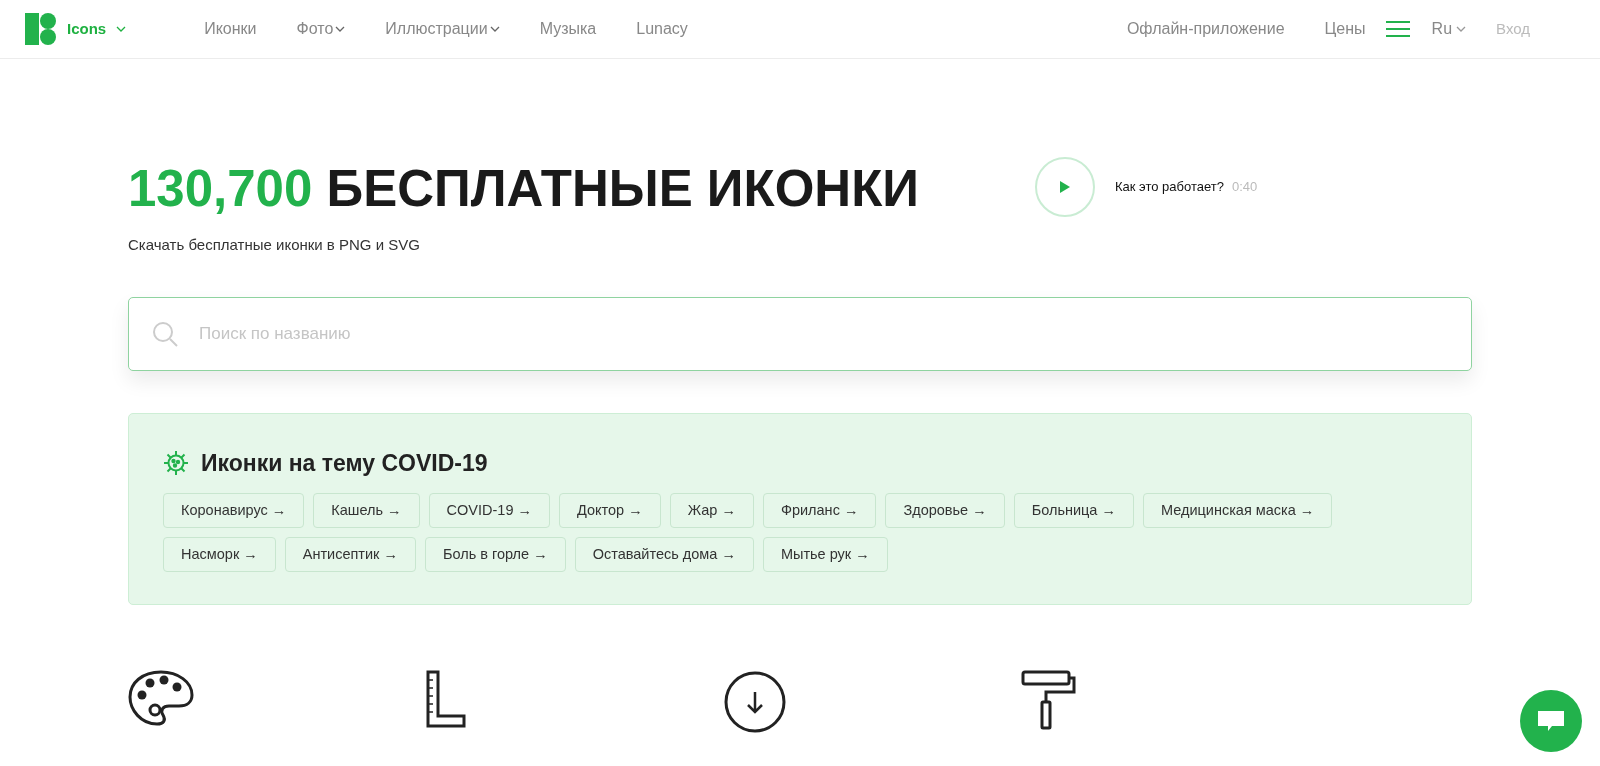 This screenshot has height=766, width=1600. Describe the element at coordinates (161, 698) in the screenshot. I see `palette-icon` at that location.